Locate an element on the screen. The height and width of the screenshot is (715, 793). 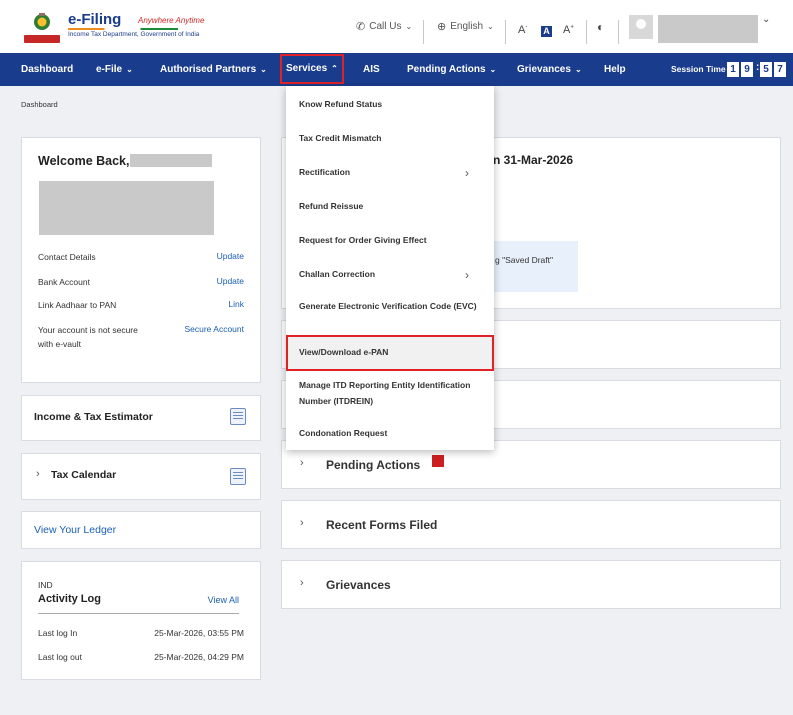
font-normal-label: A is located at coordinates (546, 31).